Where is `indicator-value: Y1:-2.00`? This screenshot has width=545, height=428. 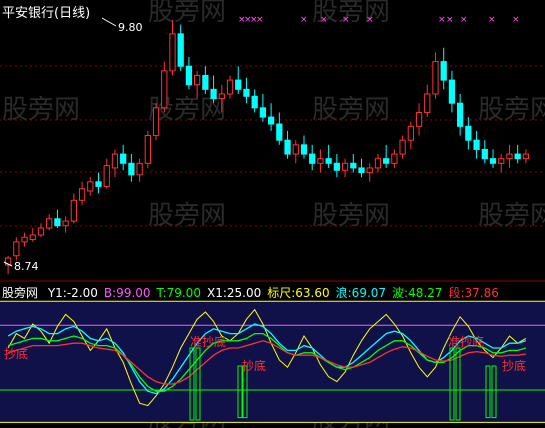
indicator-value: Y1:-2.00 is located at coordinates (72, 293).